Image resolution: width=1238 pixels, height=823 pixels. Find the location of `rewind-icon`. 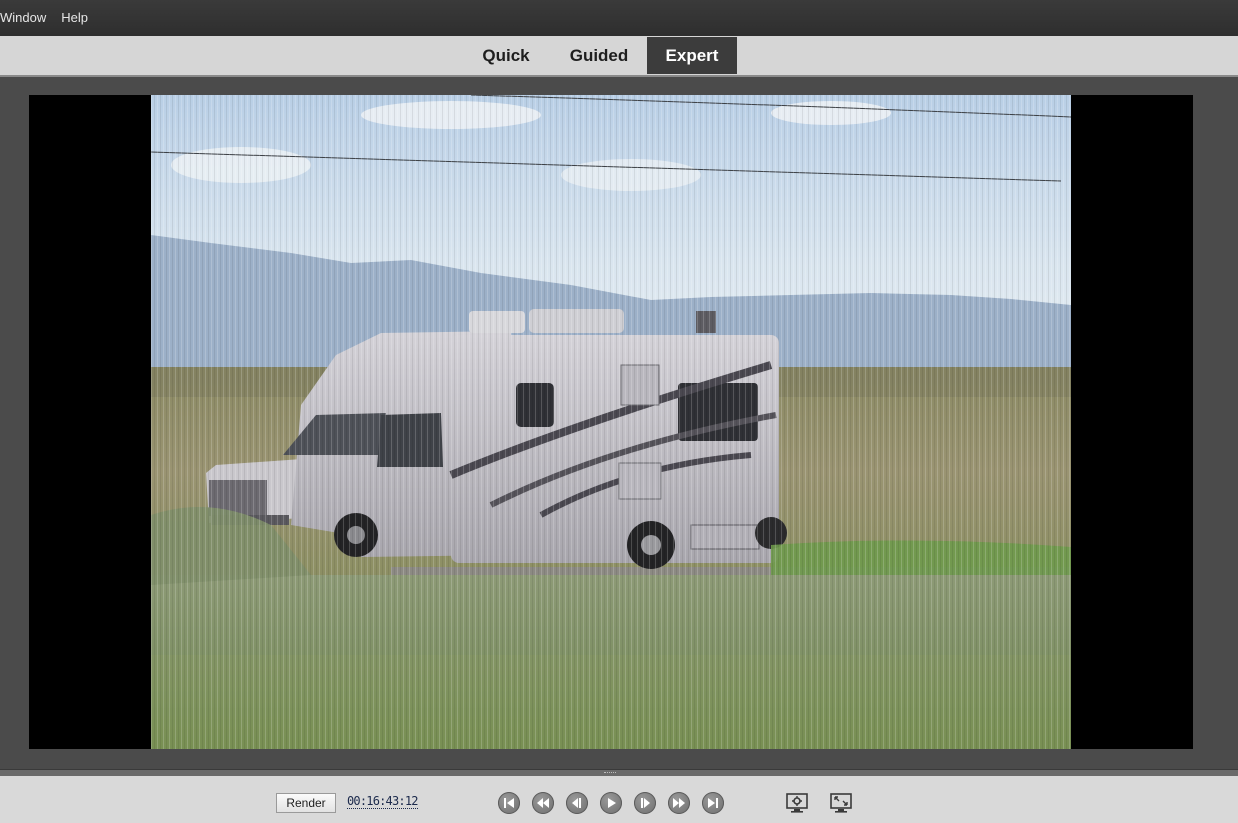

rewind-icon is located at coordinates (543, 803).